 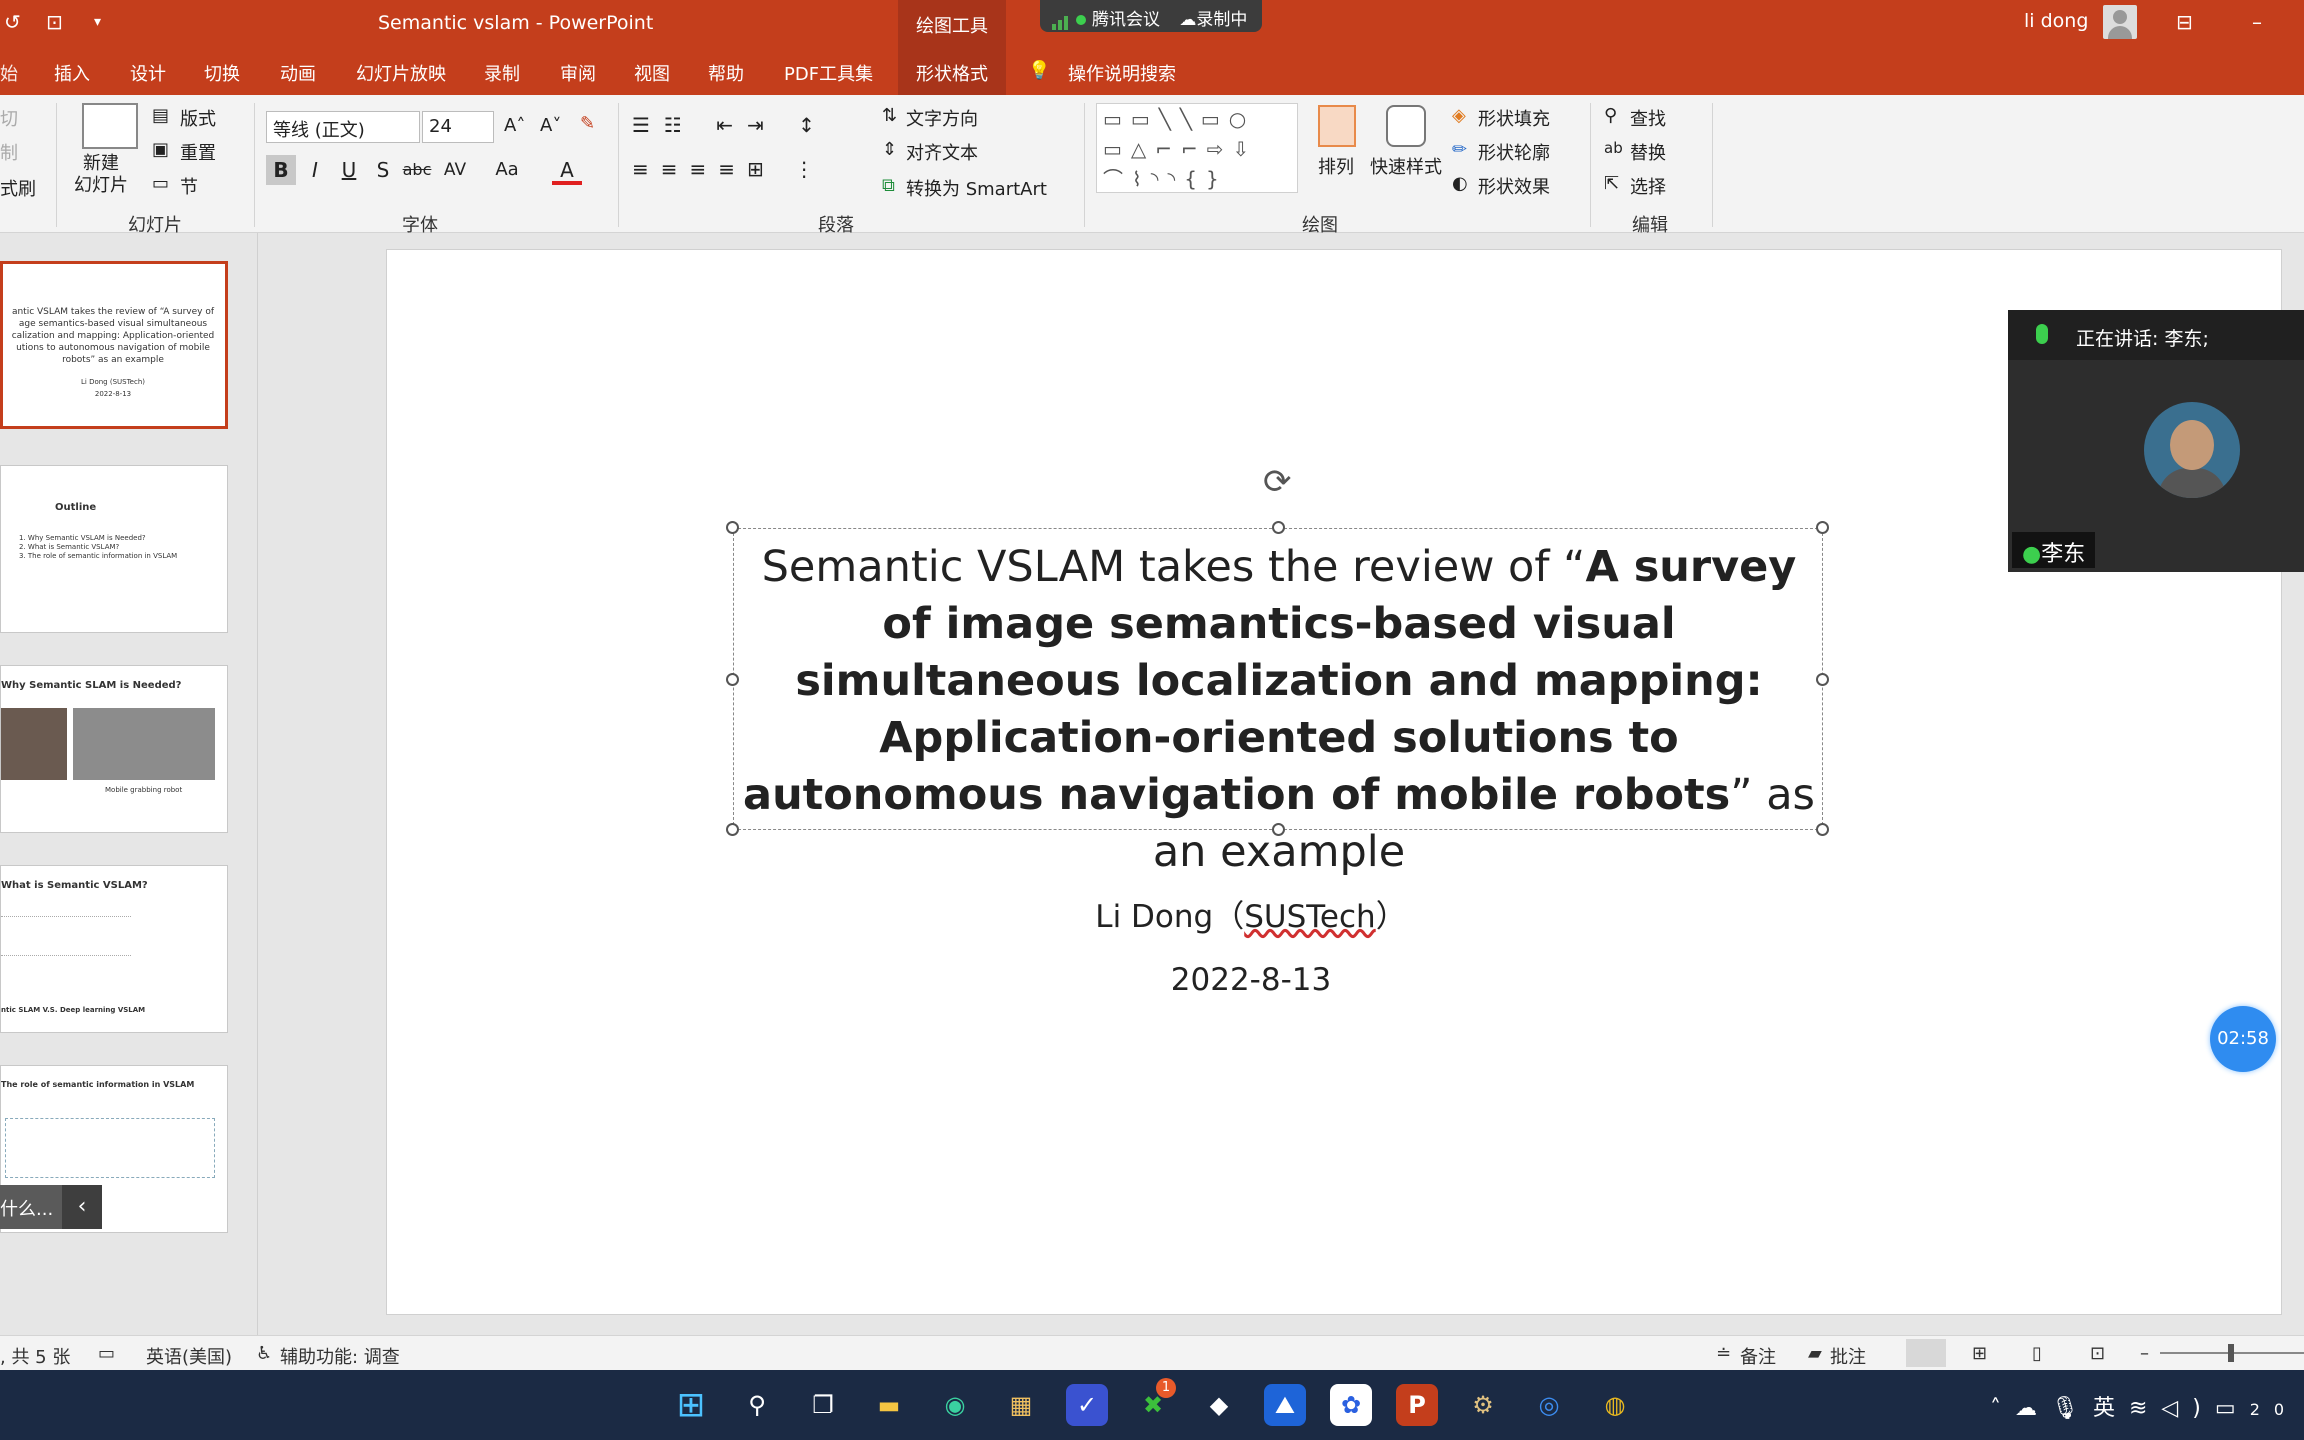 I want to click on search-icon: ⚲, so click(x=757, y=1405).